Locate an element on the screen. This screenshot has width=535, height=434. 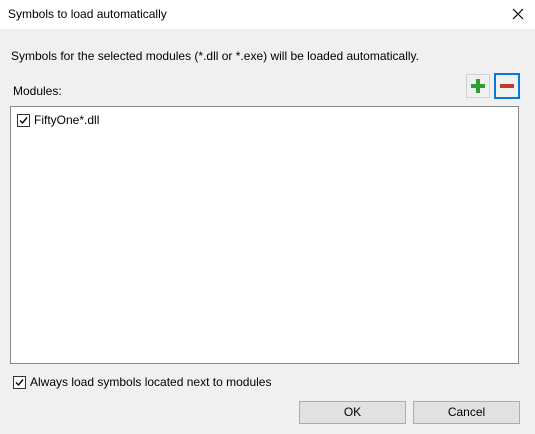
plus-icon is located at coordinates (478, 86).